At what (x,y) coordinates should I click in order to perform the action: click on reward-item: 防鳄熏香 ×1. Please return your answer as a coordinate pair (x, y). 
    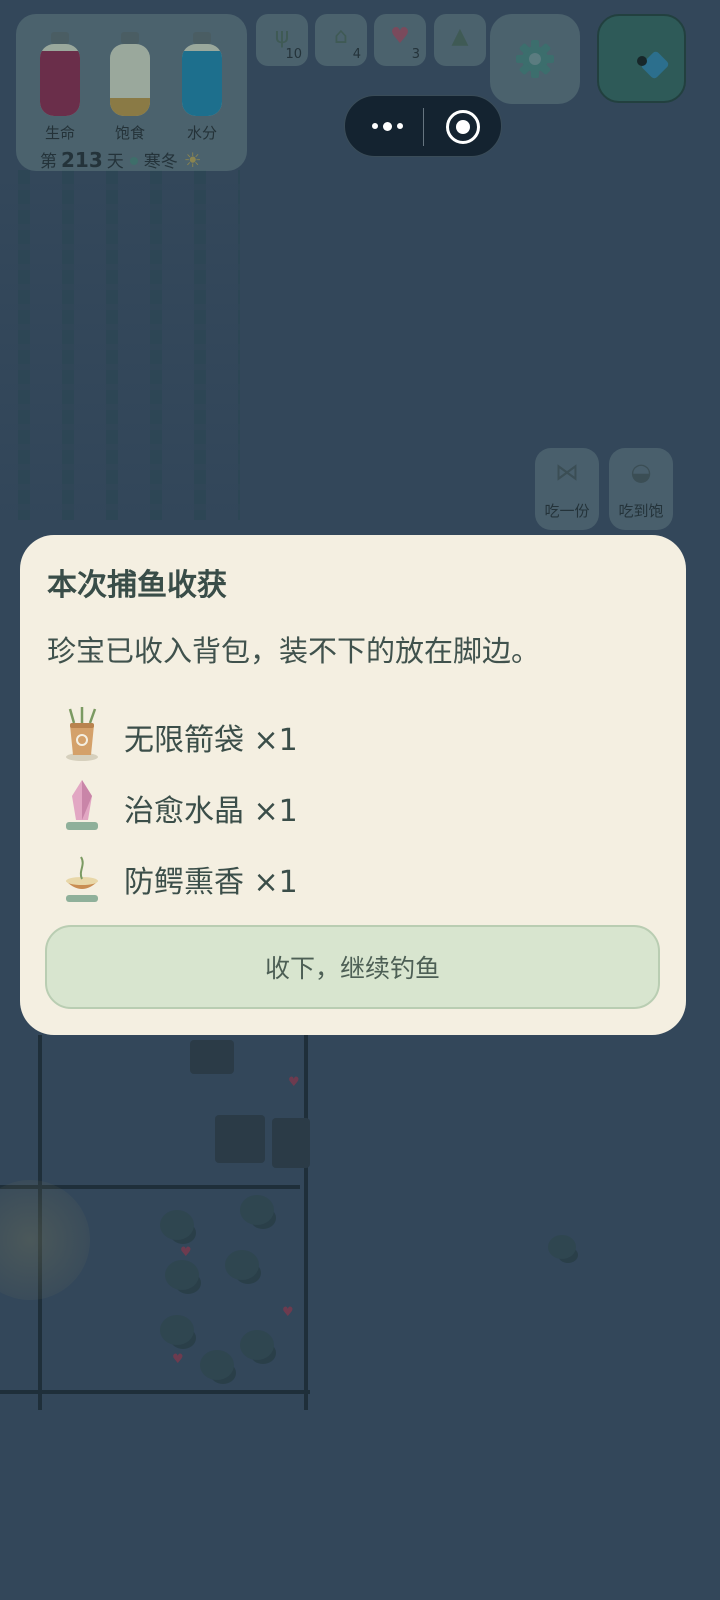
    Looking at the image, I should click on (258, 877).